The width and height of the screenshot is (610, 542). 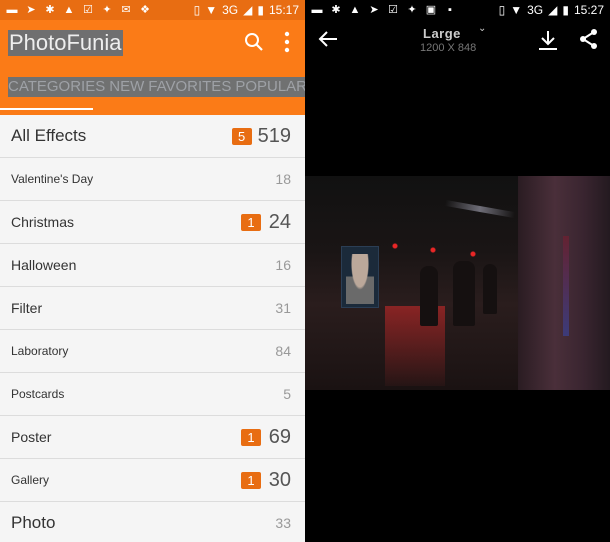 I want to click on clock: 15:17, so click(x=283, y=10).